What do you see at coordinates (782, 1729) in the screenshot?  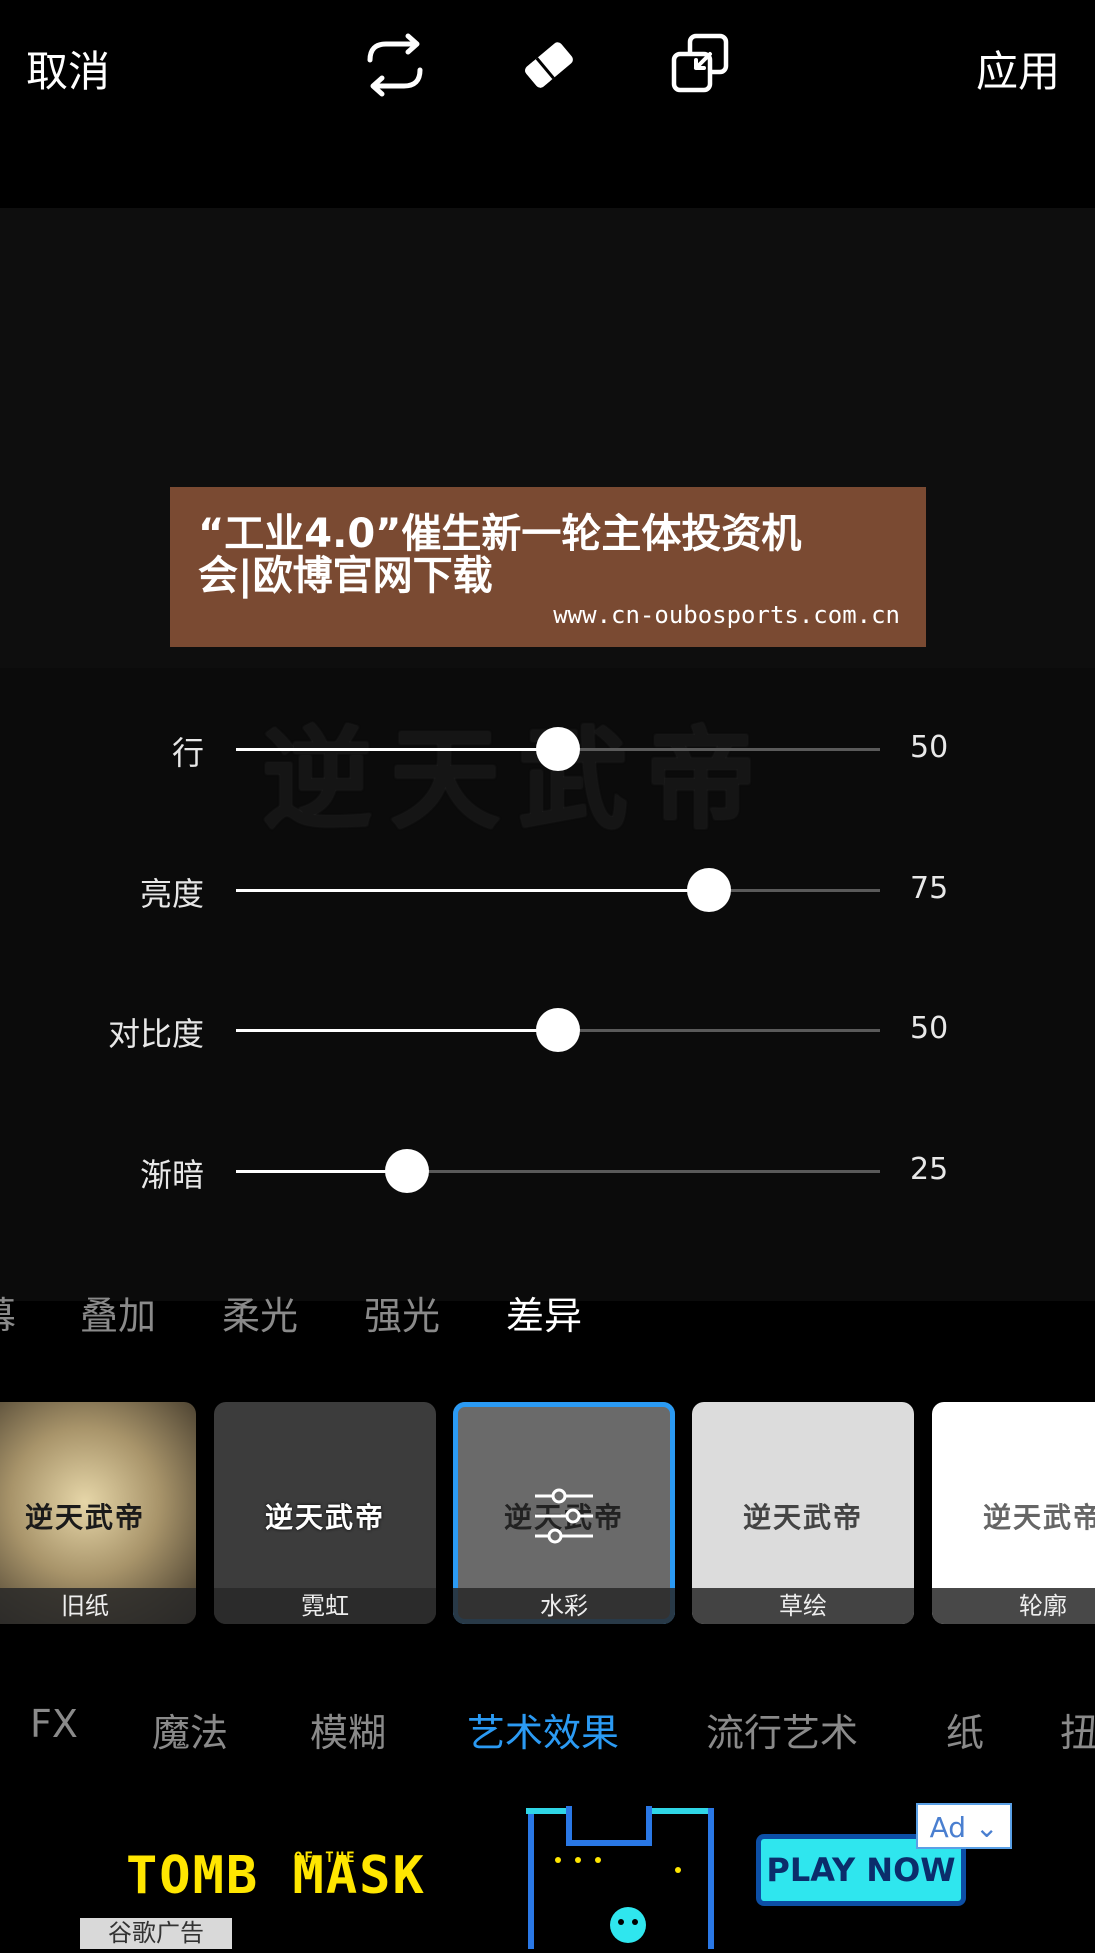 I see `tab-pop-art: 流行艺术` at bounding box center [782, 1729].